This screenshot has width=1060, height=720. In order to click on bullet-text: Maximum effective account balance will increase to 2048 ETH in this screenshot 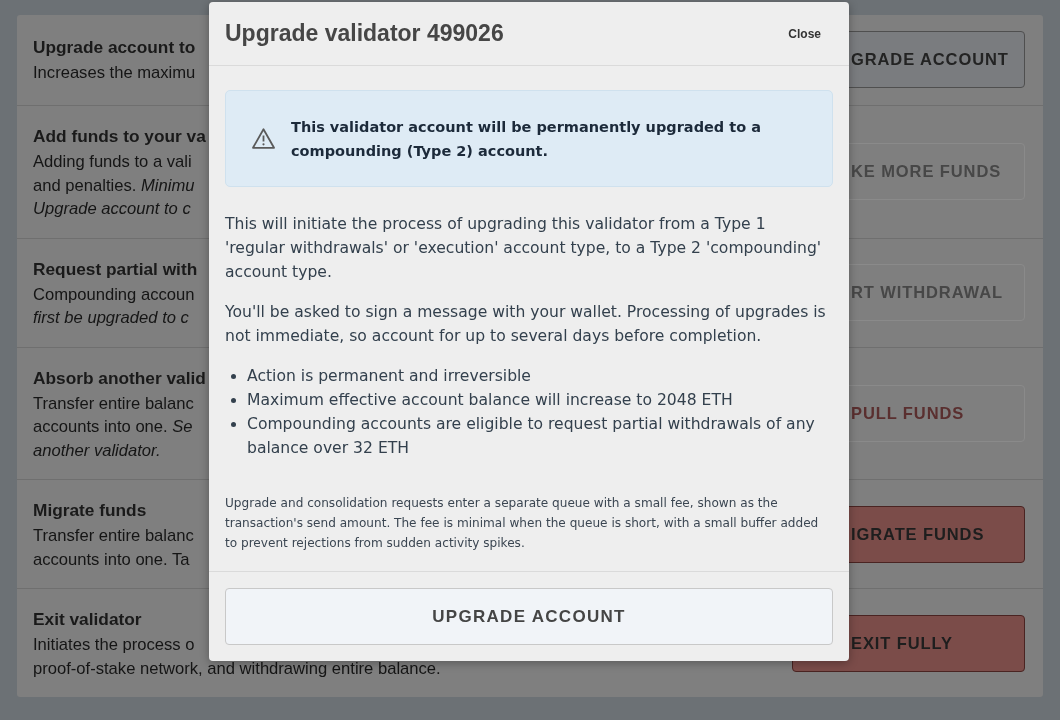, I will do `click(490, 400)`.